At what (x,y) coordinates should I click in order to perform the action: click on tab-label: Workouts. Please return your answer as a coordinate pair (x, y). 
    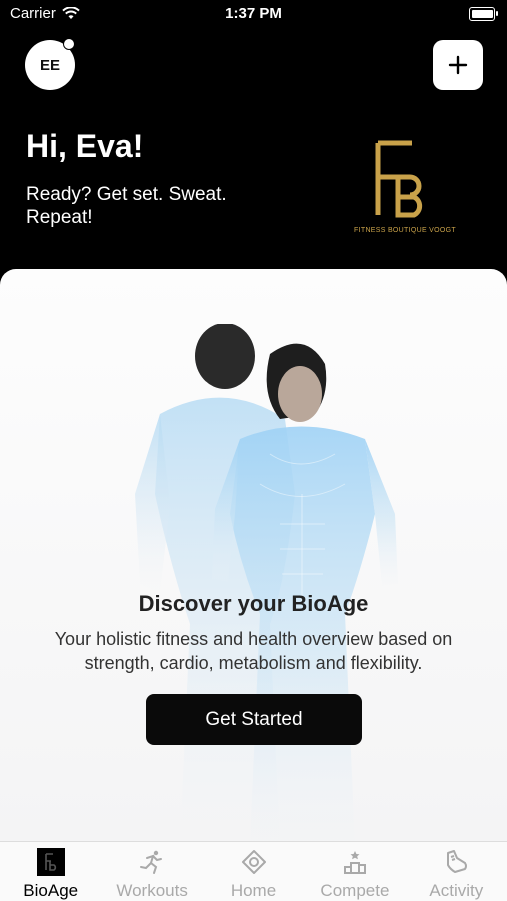
    Looking at the image, I should click on (152, 890).